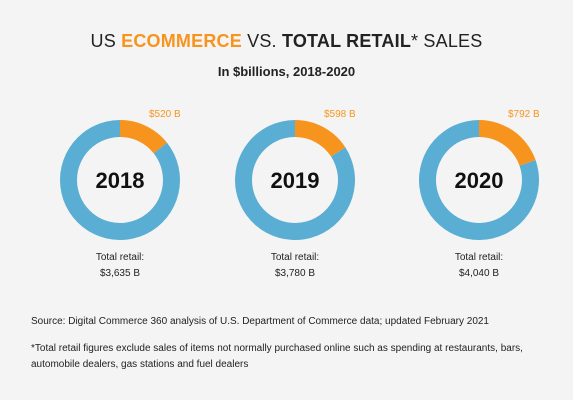  What do you see at coordinates (143, 137) in the screenshot?
I see `donut-slice-ecommerce-2018` at bounding box center [143, 137].